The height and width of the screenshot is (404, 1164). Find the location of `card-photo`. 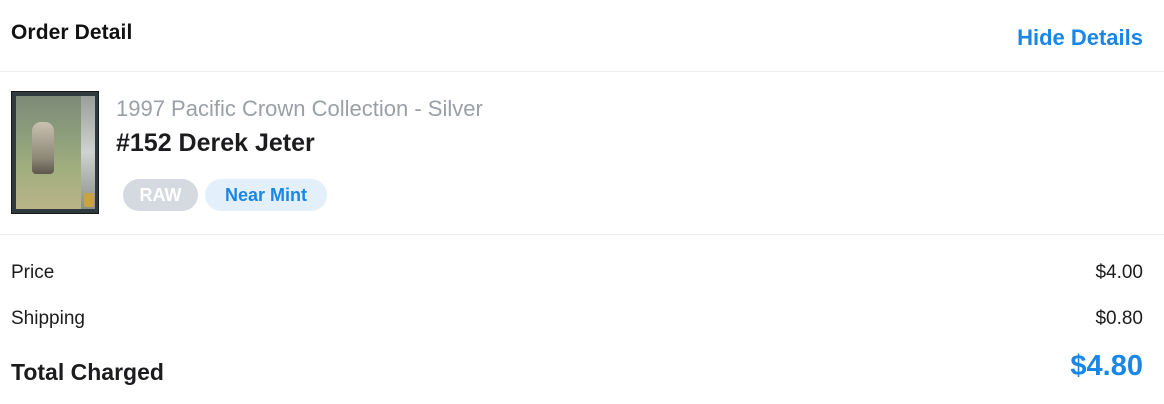

card-photo is located at coordinates (51, 152).